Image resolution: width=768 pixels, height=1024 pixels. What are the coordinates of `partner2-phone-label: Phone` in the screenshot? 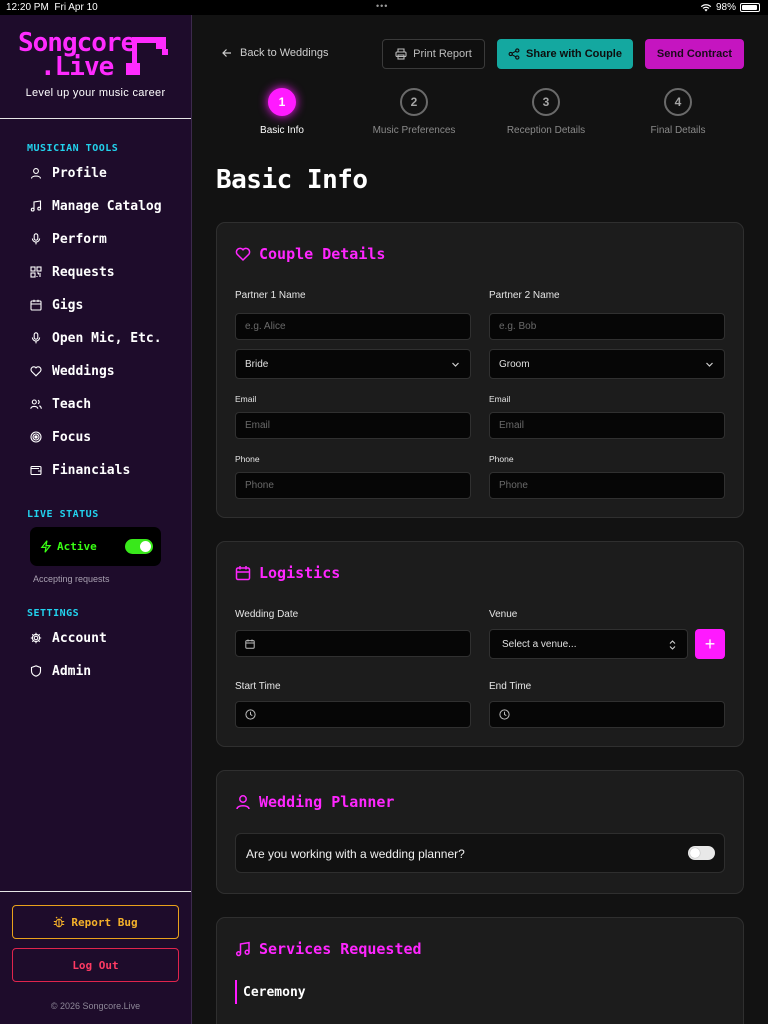 It's located at (501, 459).